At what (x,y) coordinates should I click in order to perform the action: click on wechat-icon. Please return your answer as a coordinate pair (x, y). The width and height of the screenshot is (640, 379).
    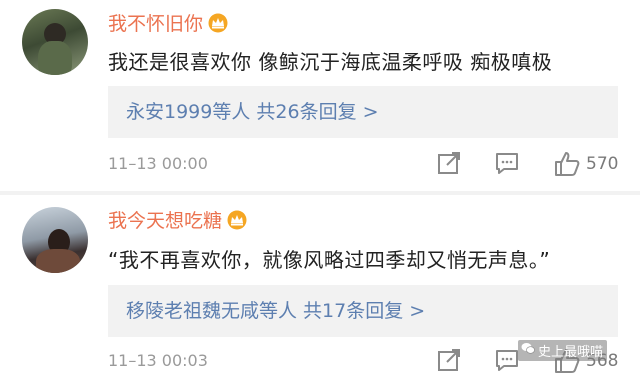
    Looking at the image, I should click on (528, 348).